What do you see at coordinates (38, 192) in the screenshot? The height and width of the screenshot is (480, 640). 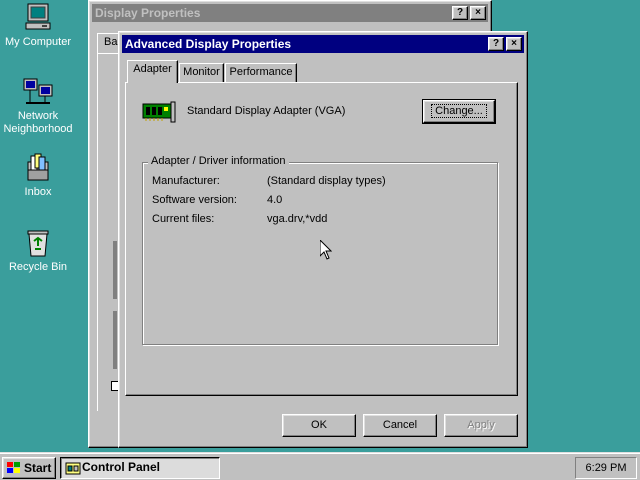 I see `desktop-icon-label: Inbox` at bounding box center [38, 192].